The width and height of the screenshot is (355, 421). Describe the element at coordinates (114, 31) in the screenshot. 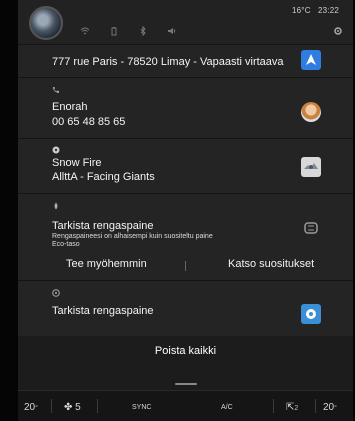

I see `battery-icon` at that location.